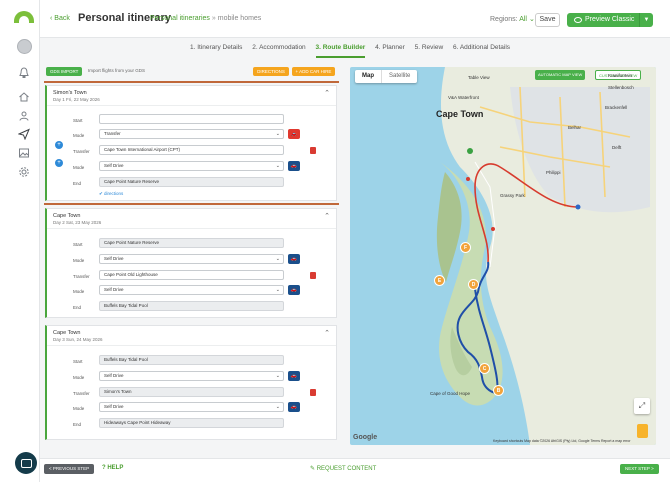  I want to click on request-content-link: ✎ REQUEST CONTENT, so click(343, 468).